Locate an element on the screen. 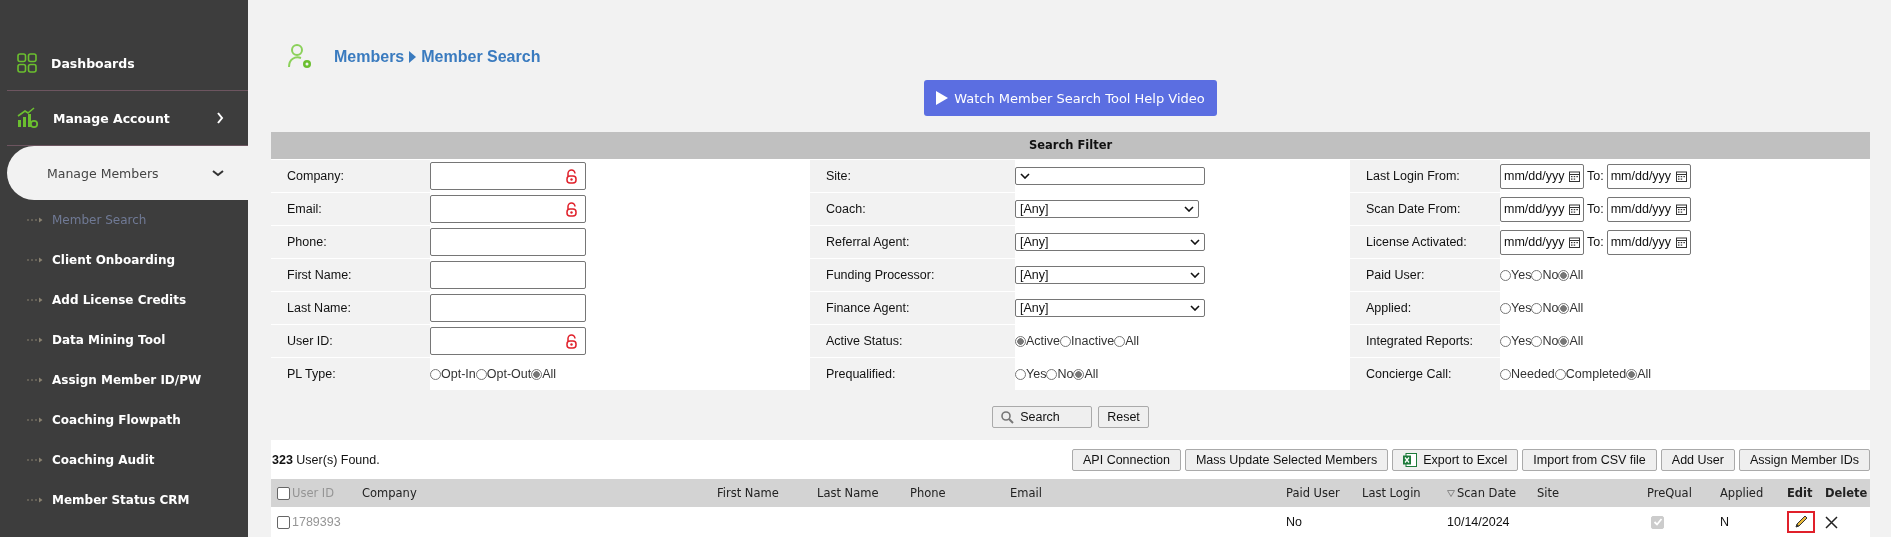  dotted-arrow-icon is located at coordinates (35, 380).